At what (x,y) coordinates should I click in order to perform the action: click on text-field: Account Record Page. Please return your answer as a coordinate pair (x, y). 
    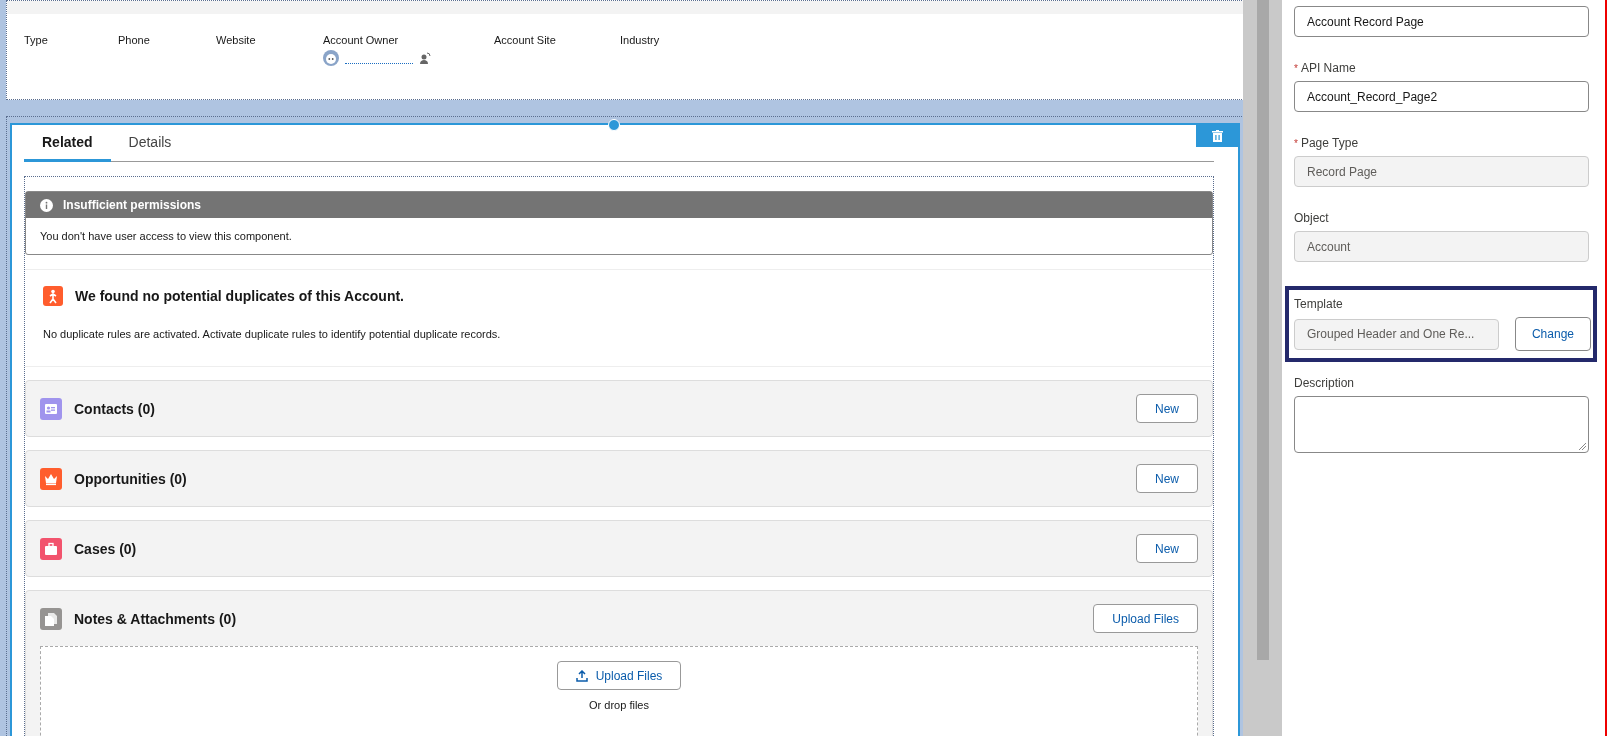
    Looking at the image, I should click on (1441, 21).